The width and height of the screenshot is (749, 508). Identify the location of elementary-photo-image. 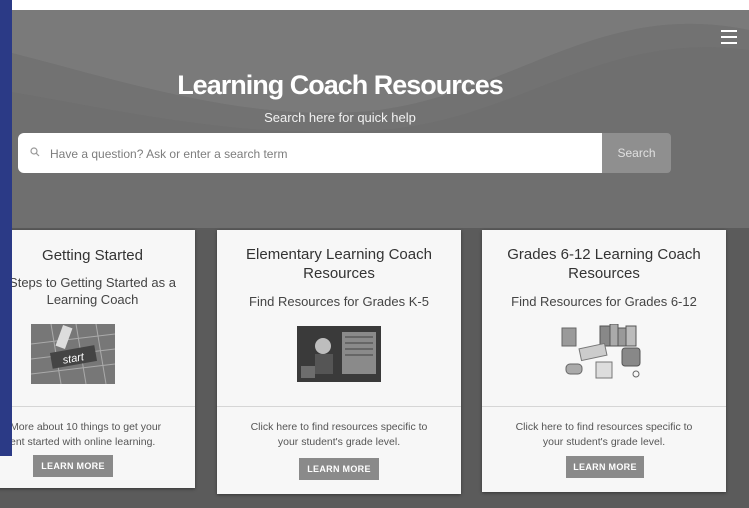
(339, 354).